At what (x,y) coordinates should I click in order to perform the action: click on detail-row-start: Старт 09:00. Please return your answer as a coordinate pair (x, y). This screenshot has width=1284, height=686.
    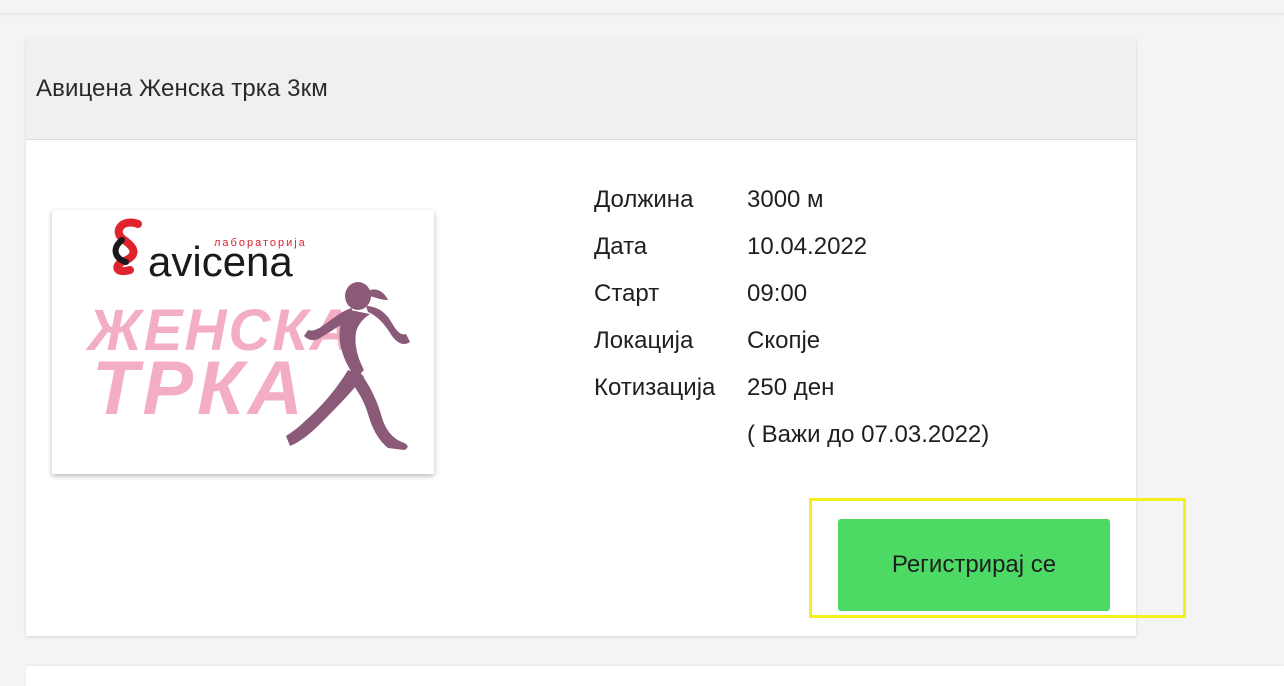
    Looking at the image, I should click on (791, 293).